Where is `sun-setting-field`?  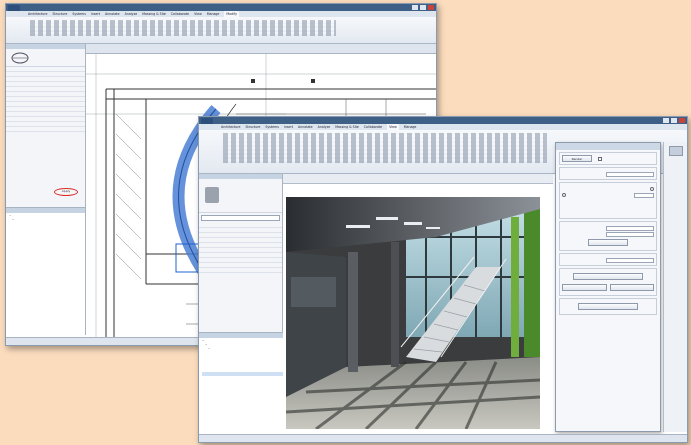
sun-setting-field is located at coordinates (630, 234).